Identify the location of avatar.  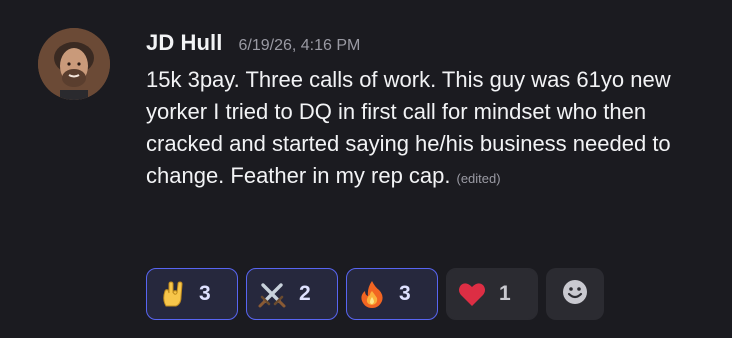
(74, 64).